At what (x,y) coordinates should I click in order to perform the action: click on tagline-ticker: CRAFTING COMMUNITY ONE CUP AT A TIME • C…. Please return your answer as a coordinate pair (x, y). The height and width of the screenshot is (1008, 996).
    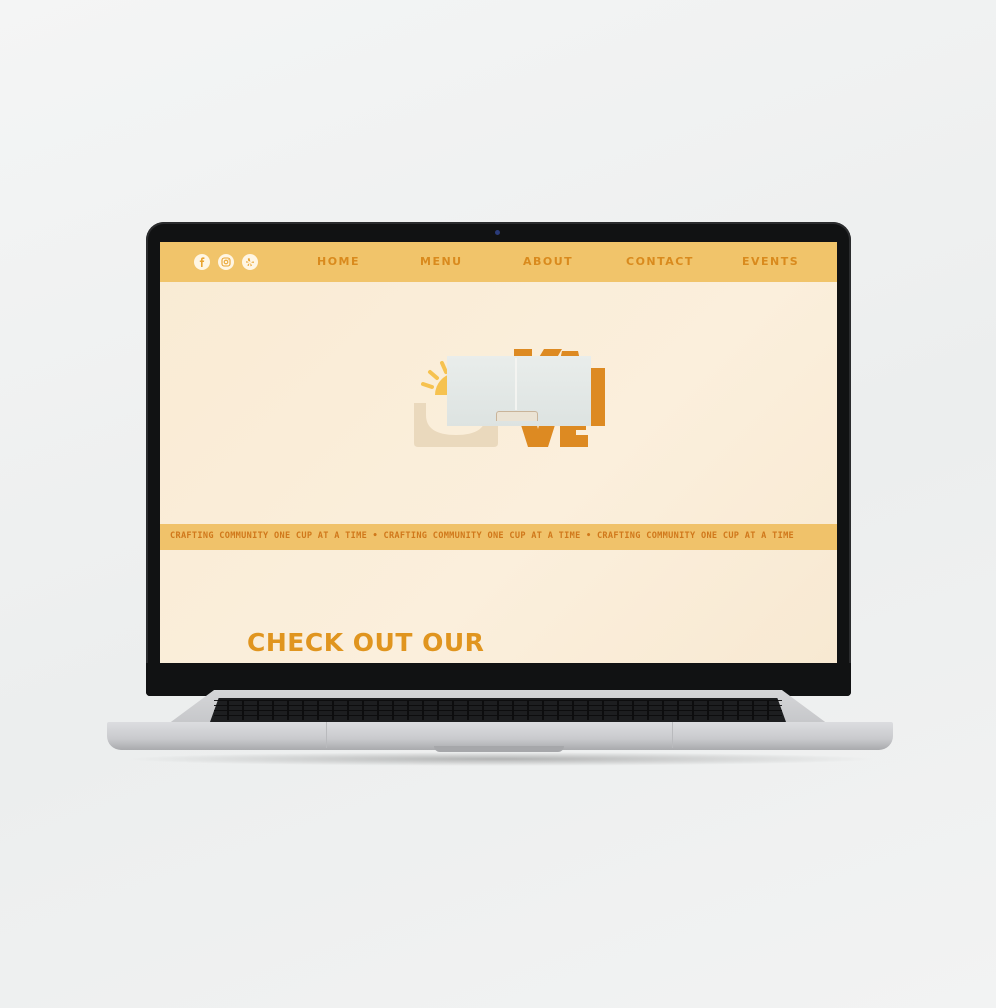
    Looking at the image, I should click on (498, 537).